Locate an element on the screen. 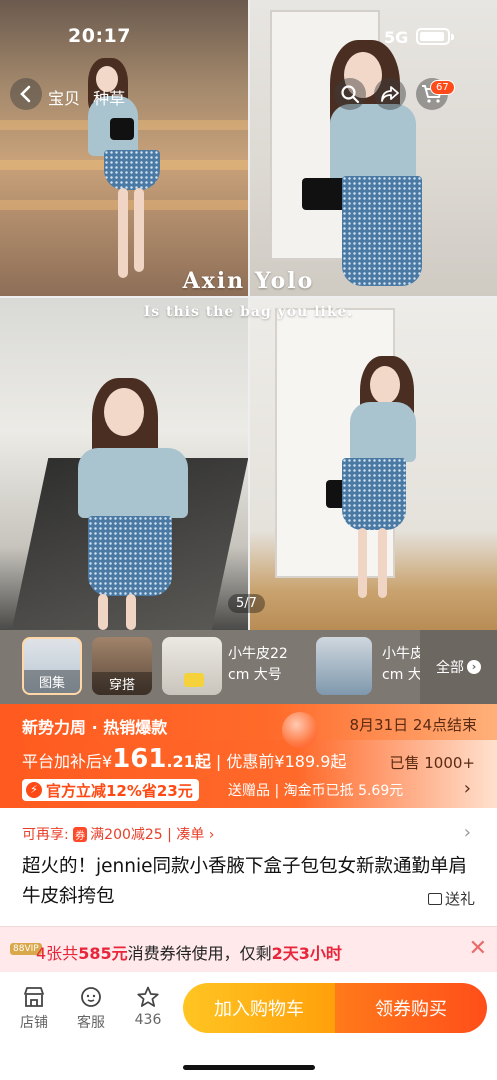  thumb-label: 图集 is located at coordinates (52, 681).